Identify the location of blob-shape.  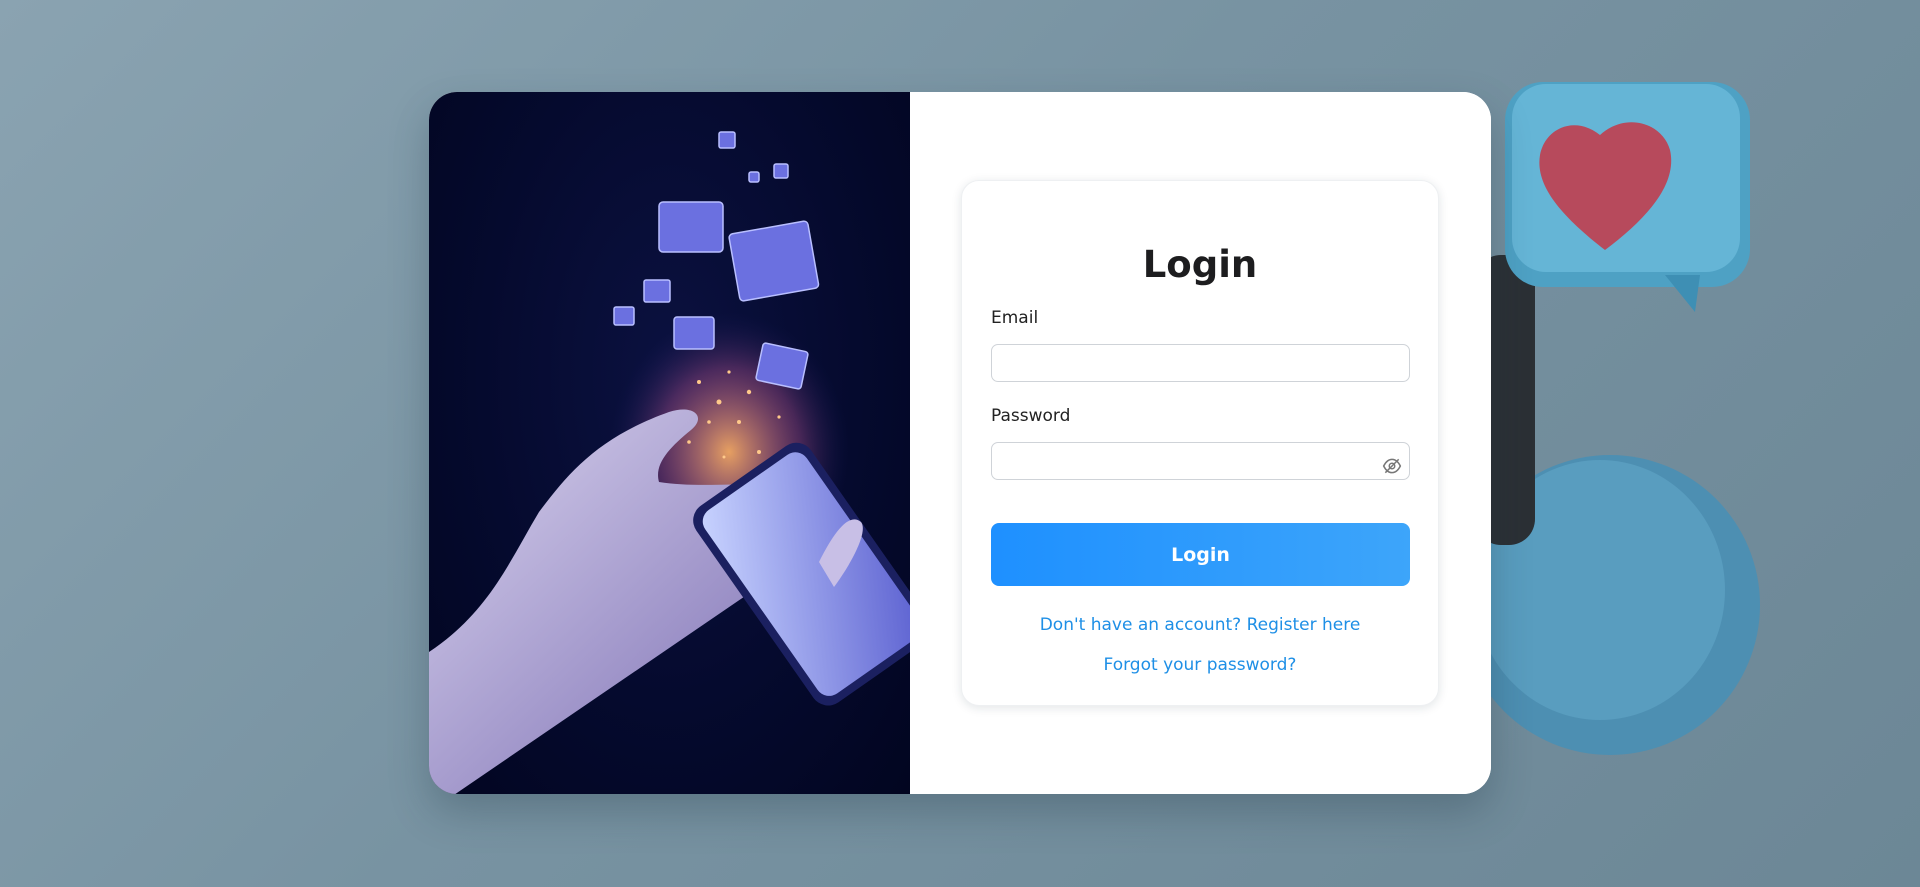
(1610, 605).